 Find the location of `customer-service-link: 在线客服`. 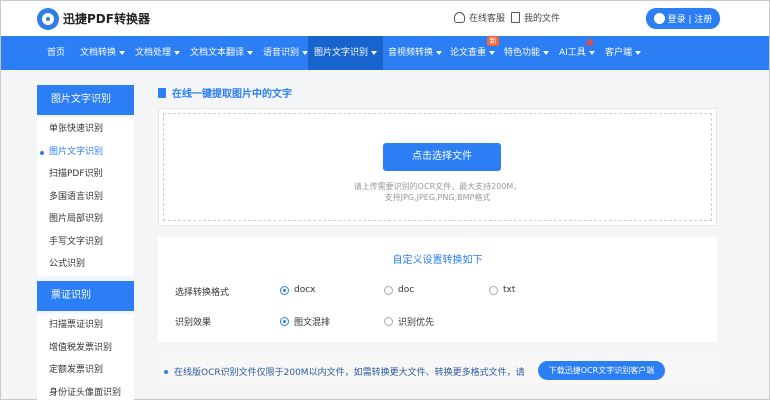

customer-service-link: 在线客服 is located at coordinates (479, 17).